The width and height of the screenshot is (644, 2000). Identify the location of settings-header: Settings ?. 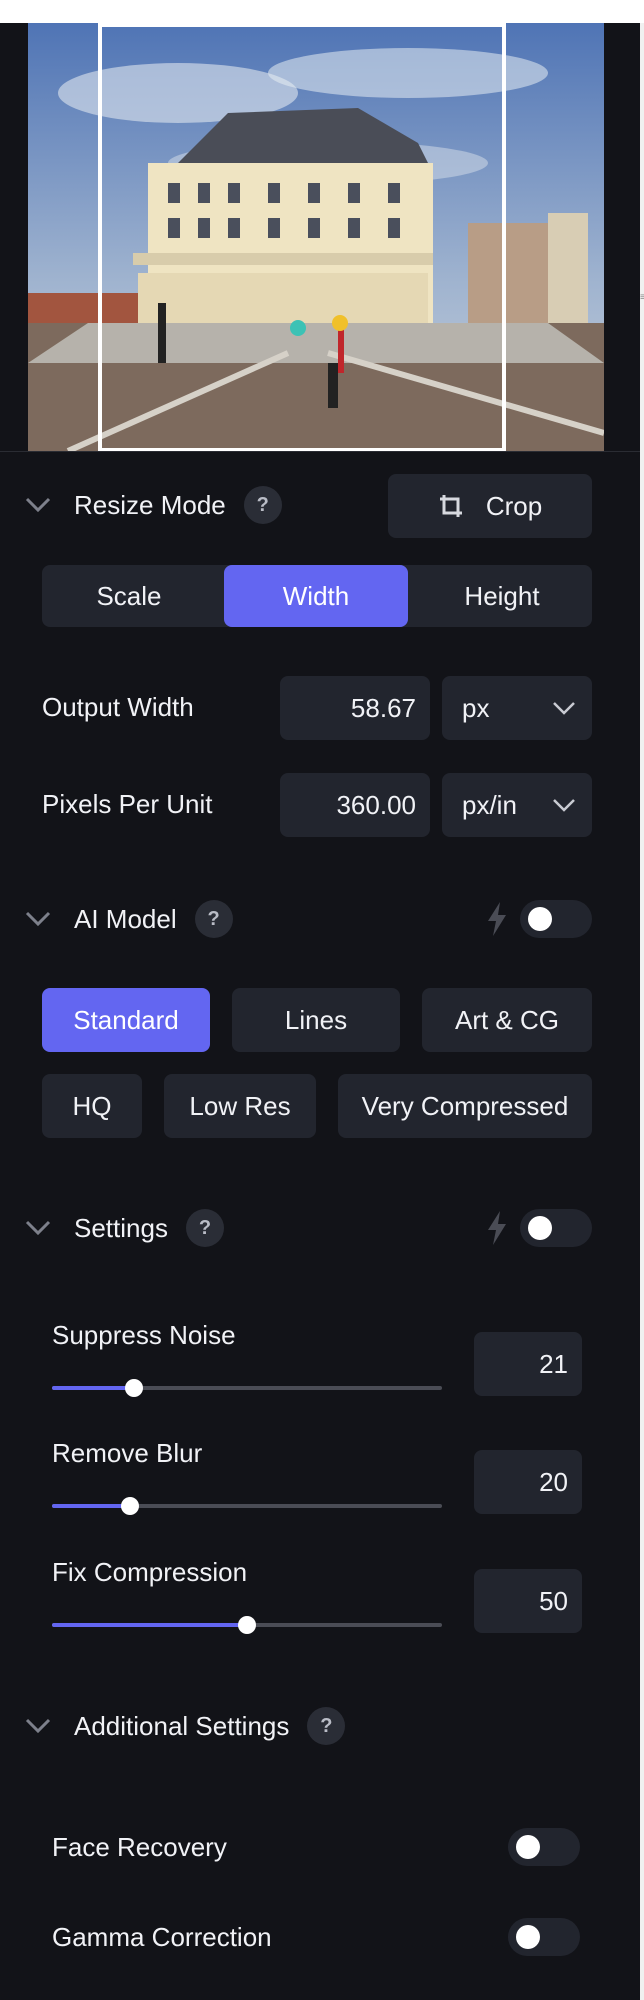
(124, 1228).